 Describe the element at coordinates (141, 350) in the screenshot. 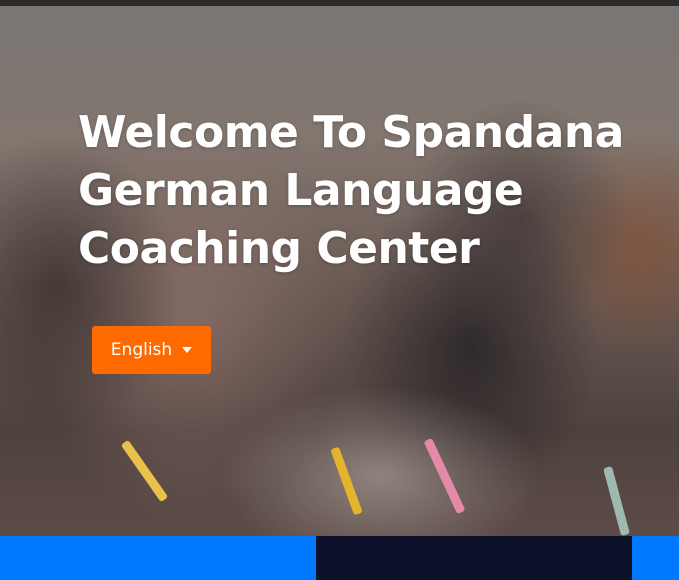

I see `language-dropdown-label: English` at that location.